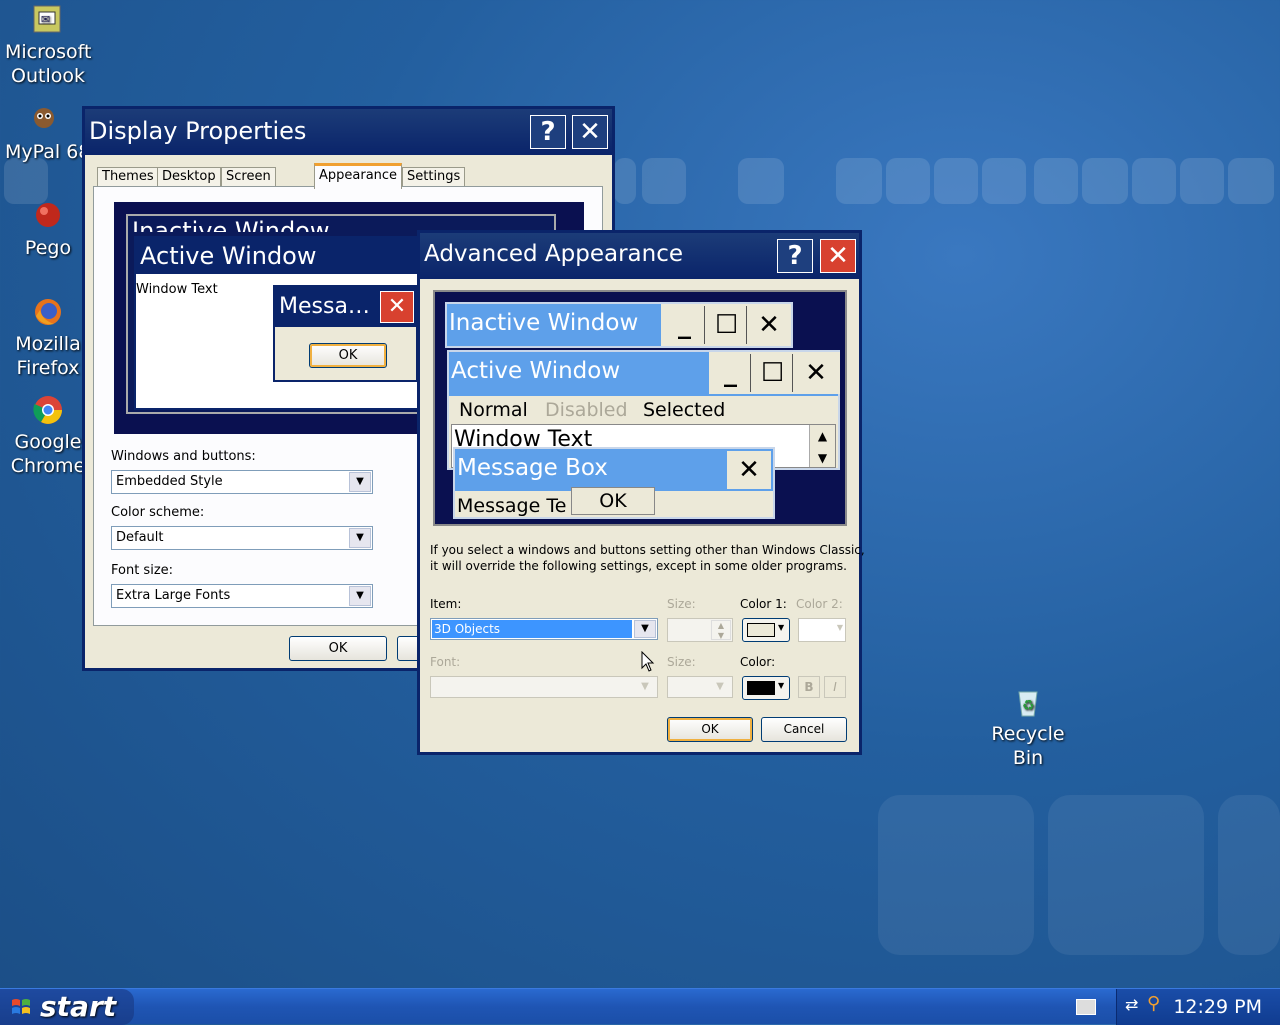 Image resolution: width=1280 pixels, height=1025 pixels. What do you see at coordinates (554, 254) in the screenshot?
I see `dialog-title: Advanced Appearance` at bounding box center [554, 254].